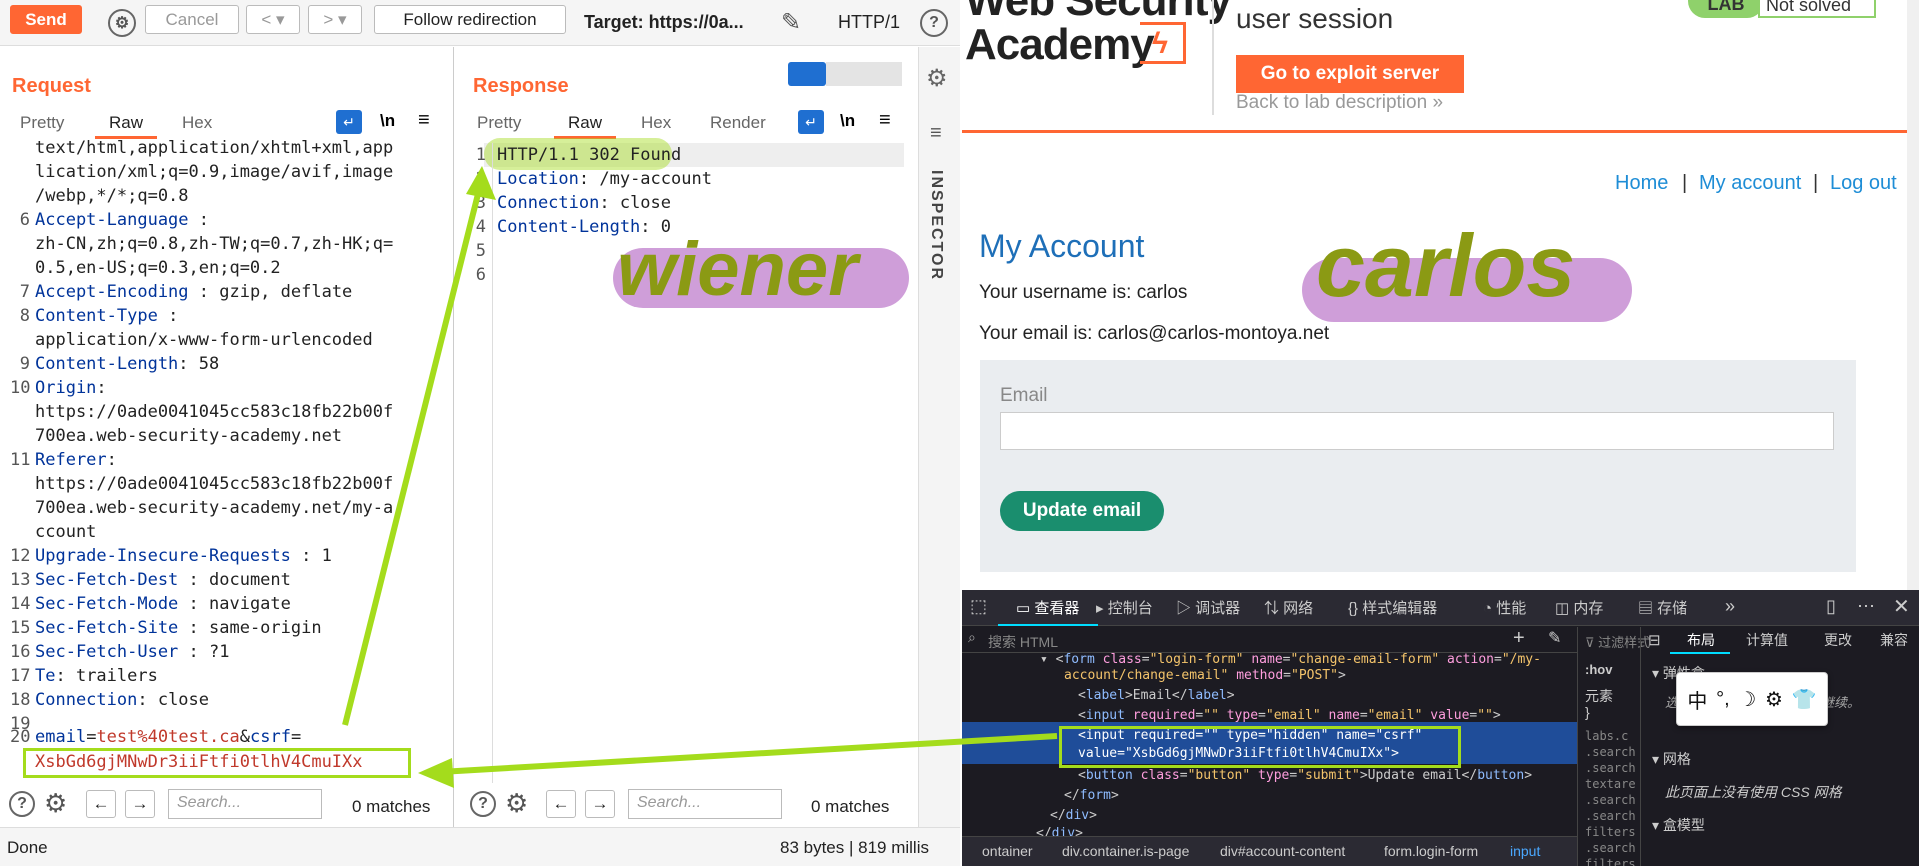 Image resolution: width=1919 pixels, height=866 pixels. What do you see at coordinates (748, 754) in the screenshot?
I see `arrow-to-csrf-token` at bounding box center [748, 754].